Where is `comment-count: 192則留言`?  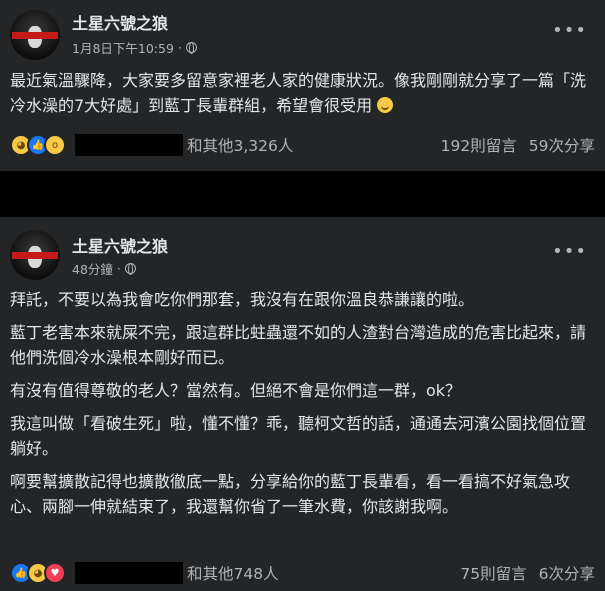
comment-count: 192則留言 is located at coordinates (479, 145).